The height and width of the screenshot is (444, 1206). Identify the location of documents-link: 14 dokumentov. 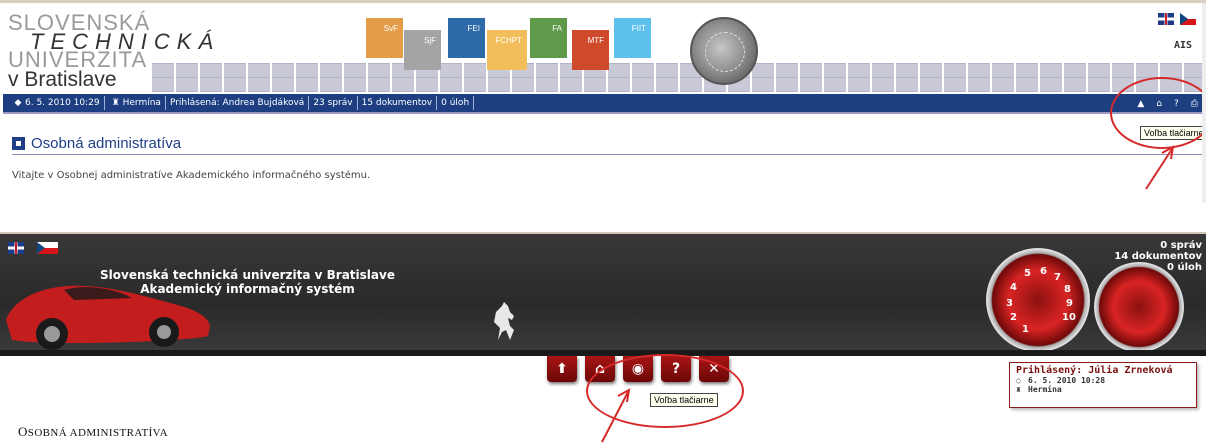
(1158, 256).